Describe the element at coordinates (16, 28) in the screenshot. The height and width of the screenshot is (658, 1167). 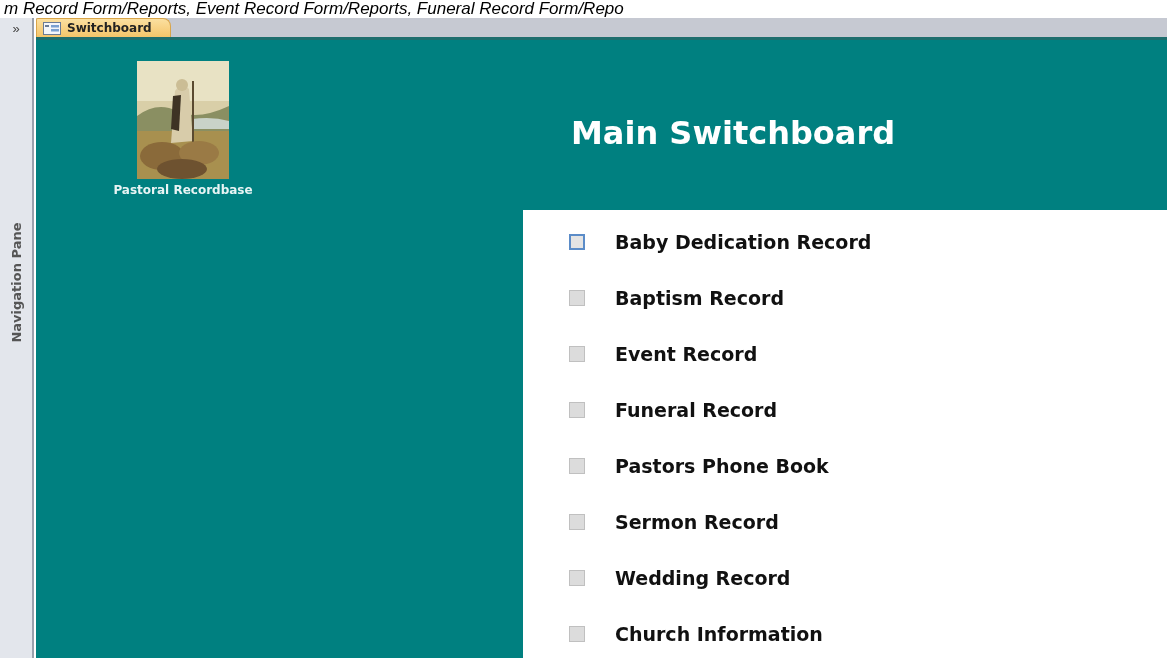
I see `expand-button: »` at that location.